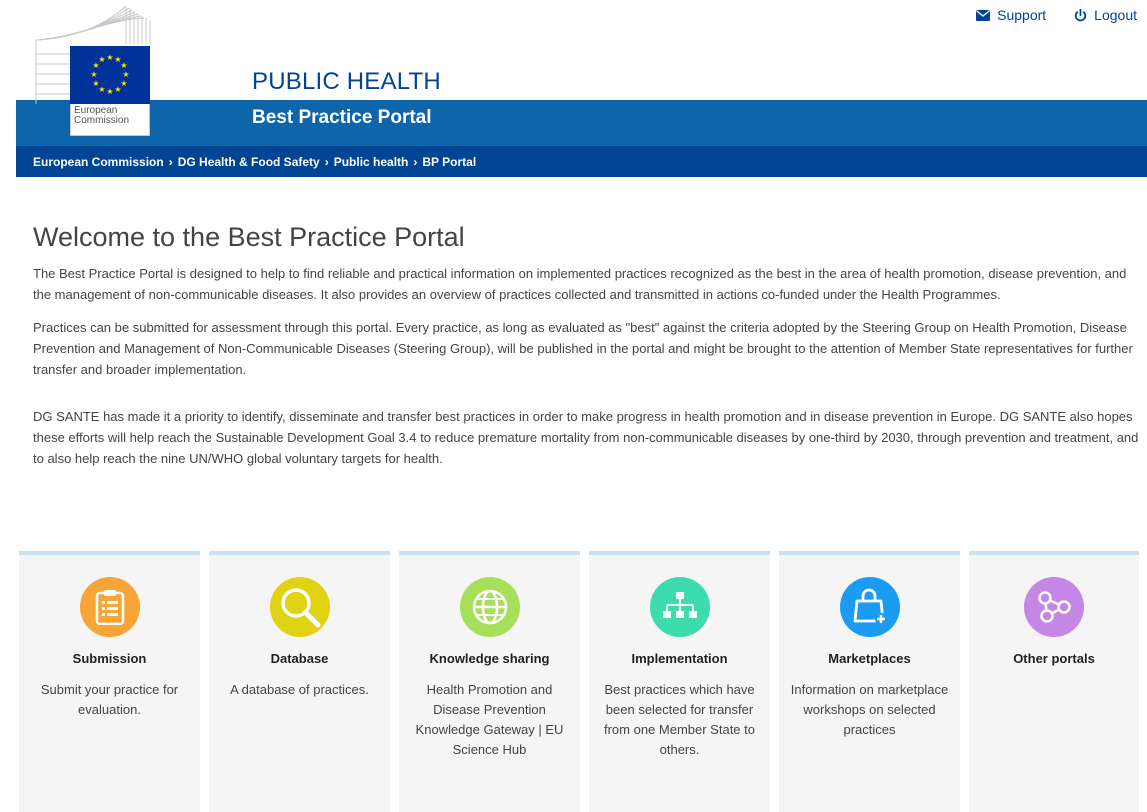  I want to click on logo-caption: European Commission, so click(110, 120).